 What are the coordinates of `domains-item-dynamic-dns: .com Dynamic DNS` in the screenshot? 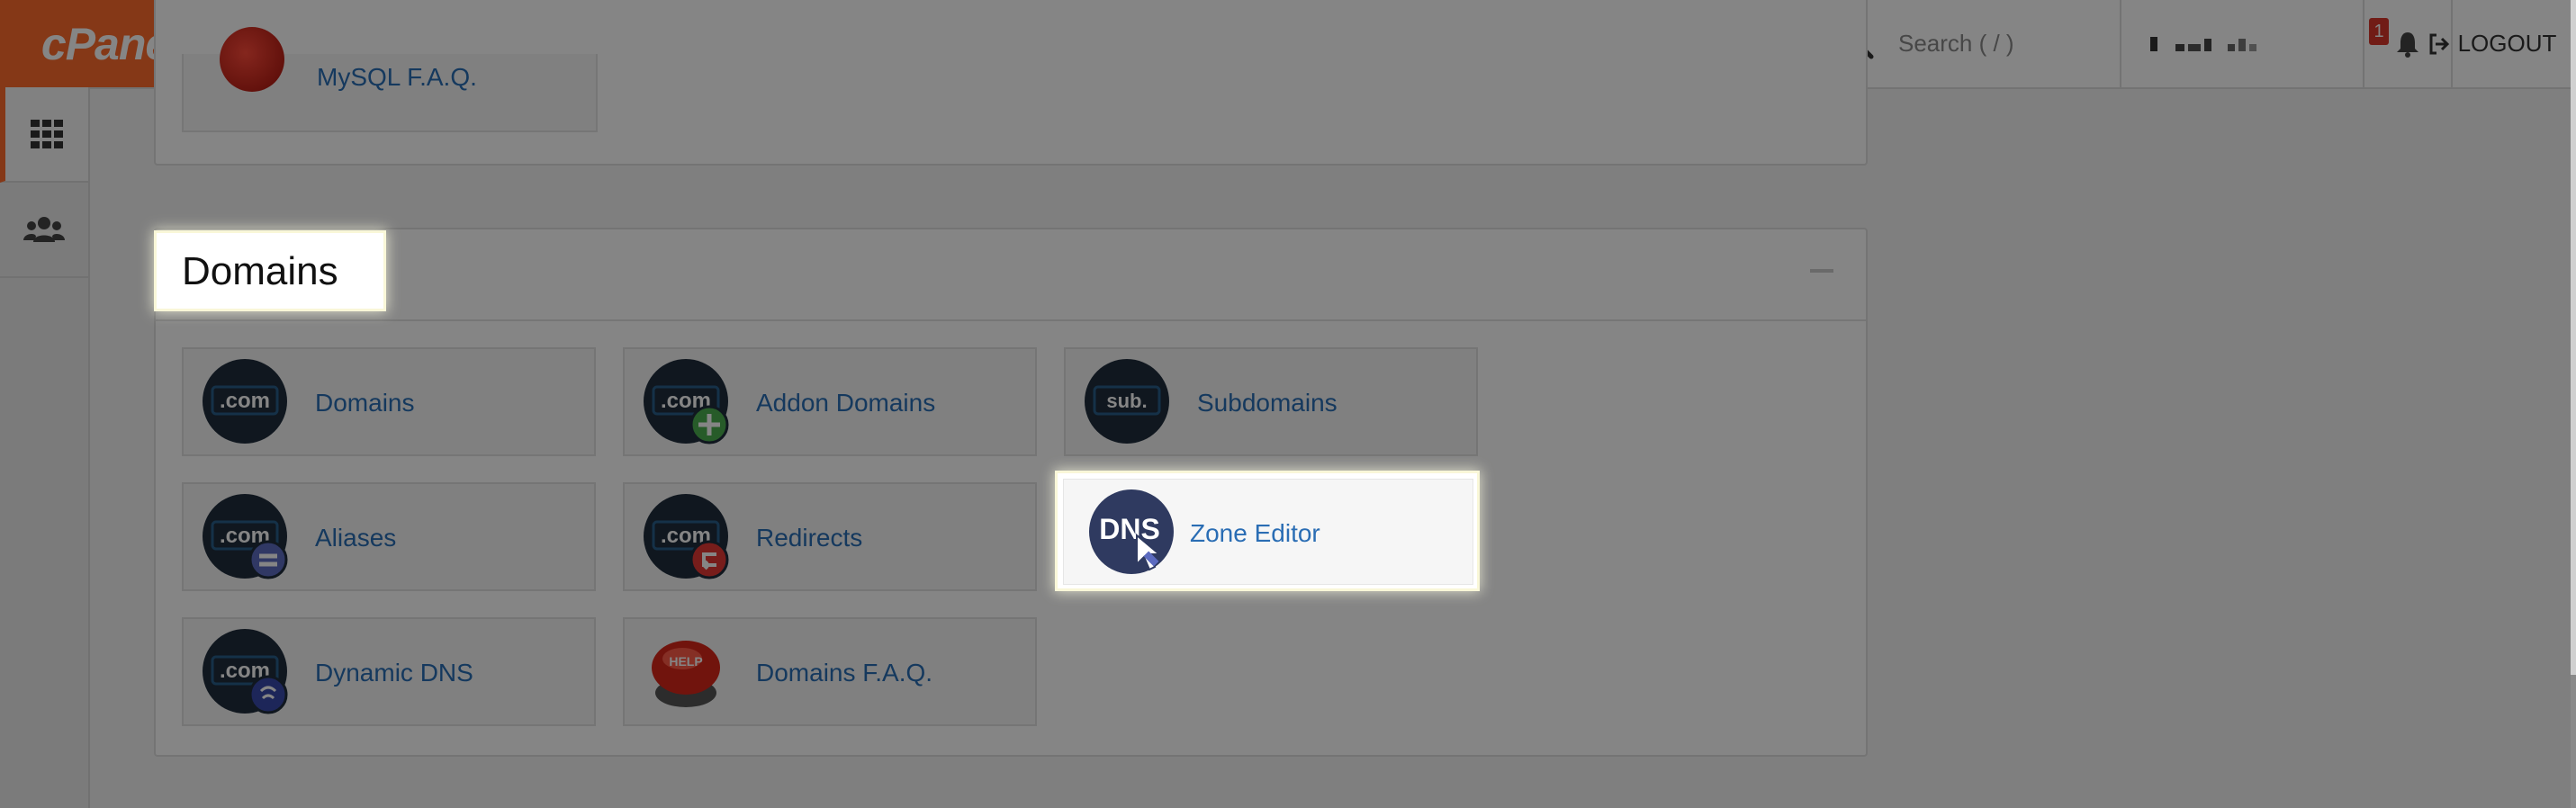 It's located at (389, 672).